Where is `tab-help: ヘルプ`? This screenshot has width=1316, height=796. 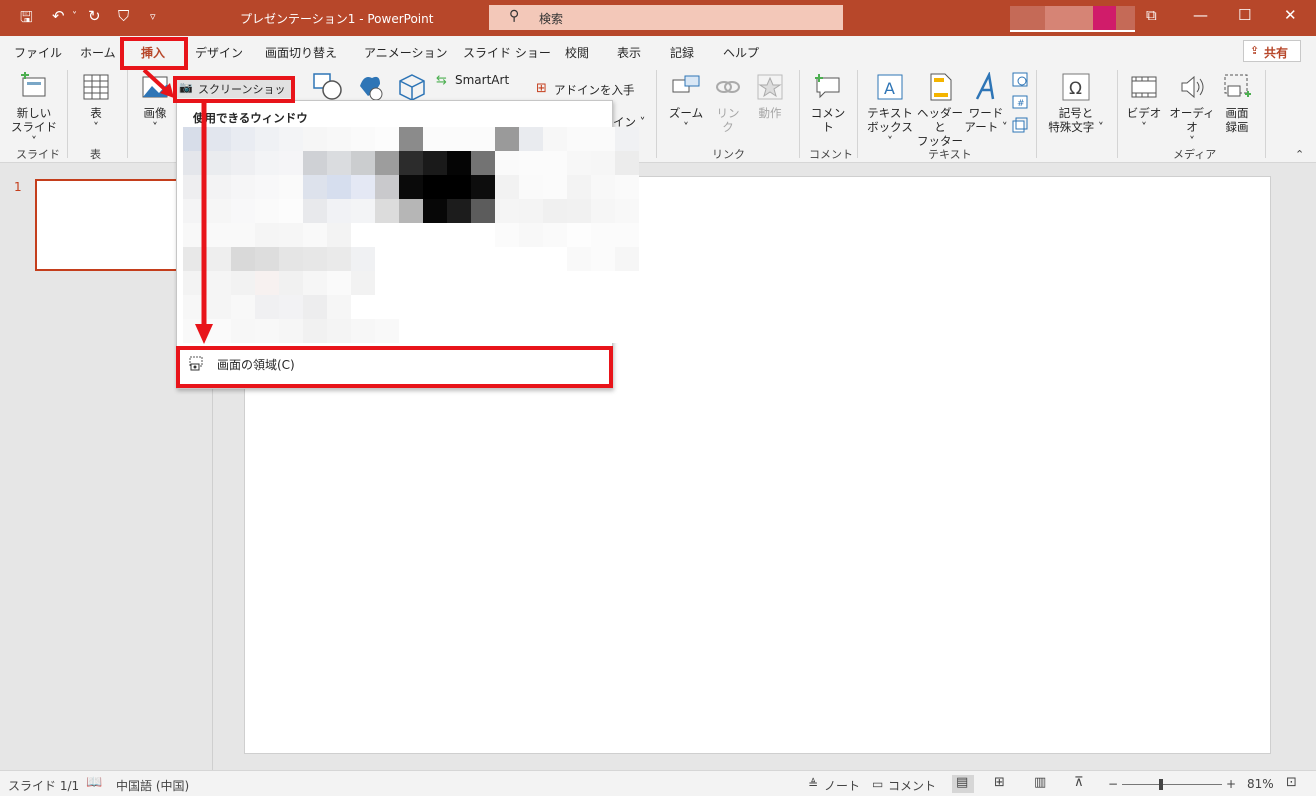
tab-help: ヘルプ is located at coordinates (741, 52).